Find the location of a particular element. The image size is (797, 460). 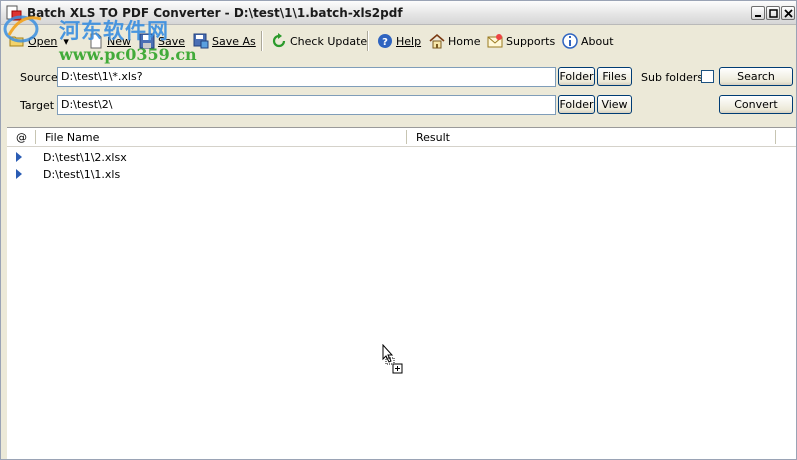

source-folder-button: Folder is located at coordinates (576, 76).